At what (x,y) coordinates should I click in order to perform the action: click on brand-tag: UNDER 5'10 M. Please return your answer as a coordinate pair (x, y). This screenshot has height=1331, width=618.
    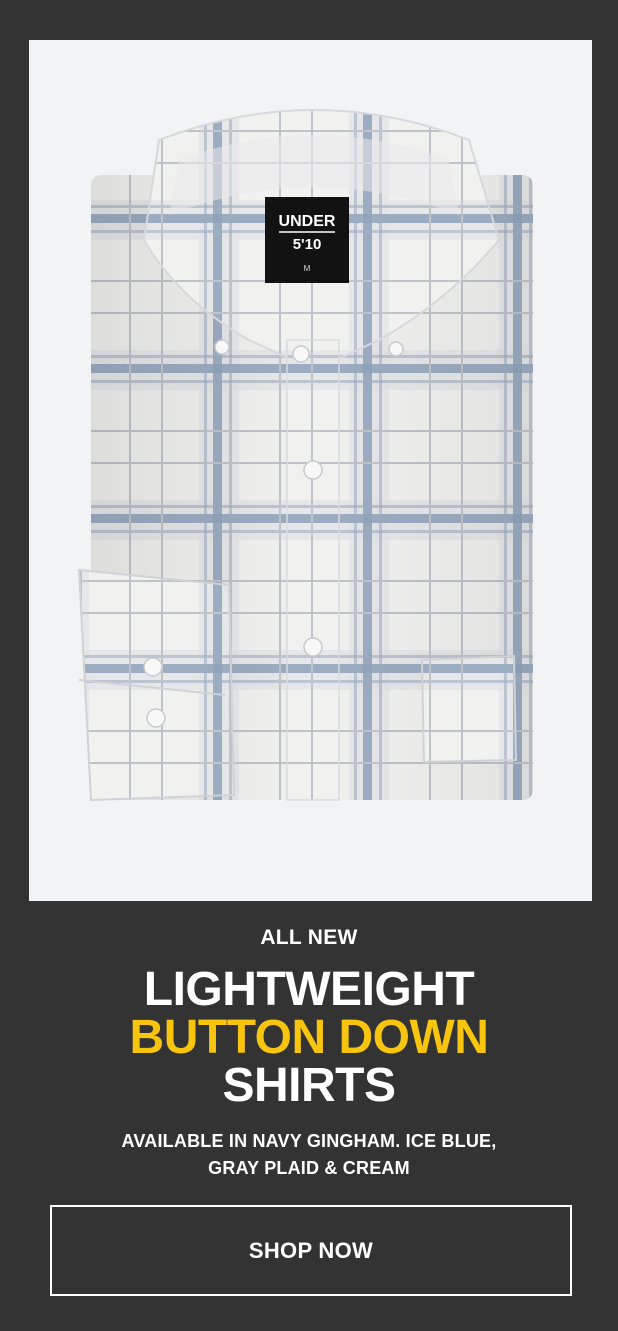
    Looking at the image, I should click on (307, 240).